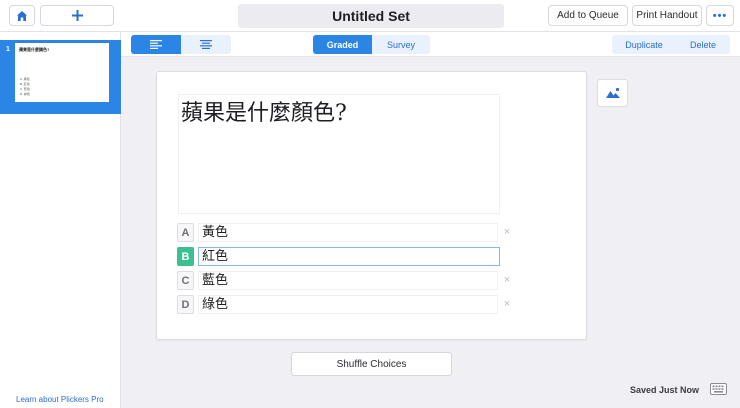 This screenshot has height=408, width=740. I want to click on delete-button: Delete, so click(703, 44).